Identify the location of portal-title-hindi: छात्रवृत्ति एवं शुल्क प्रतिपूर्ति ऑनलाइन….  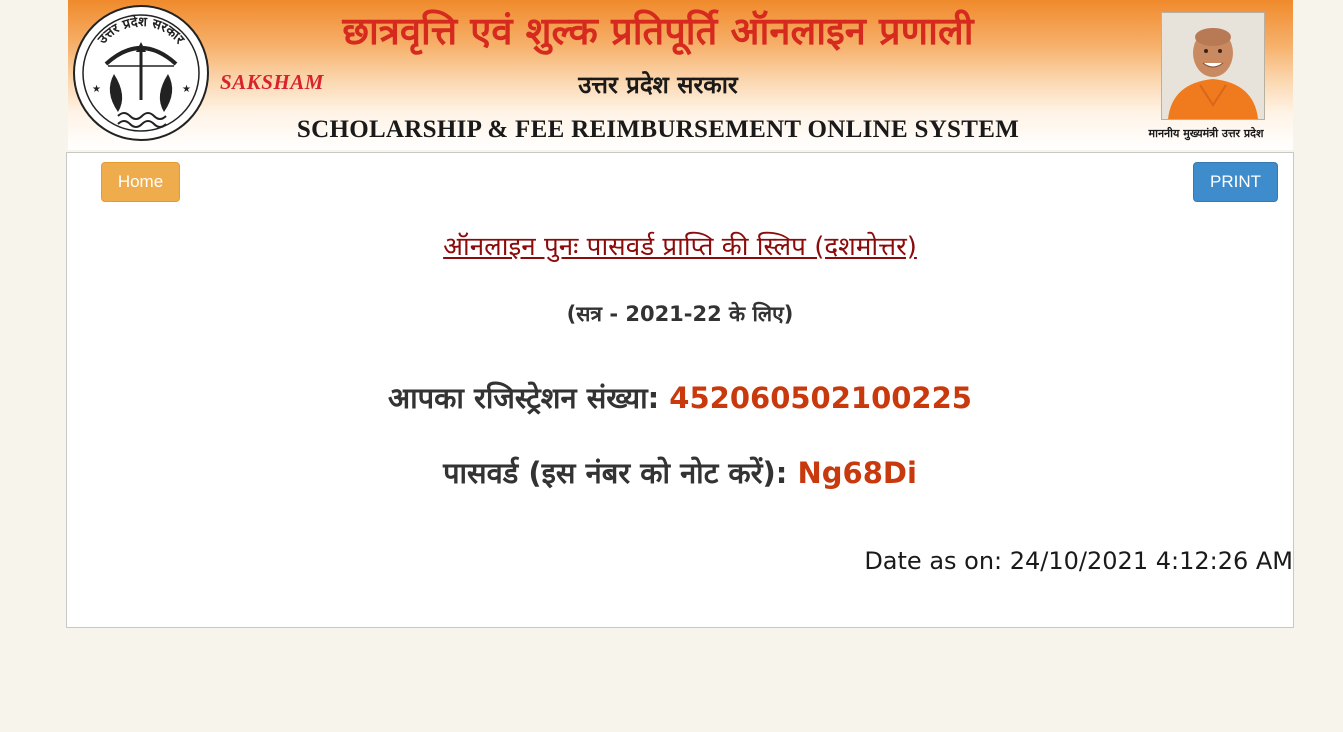
(658, 31).